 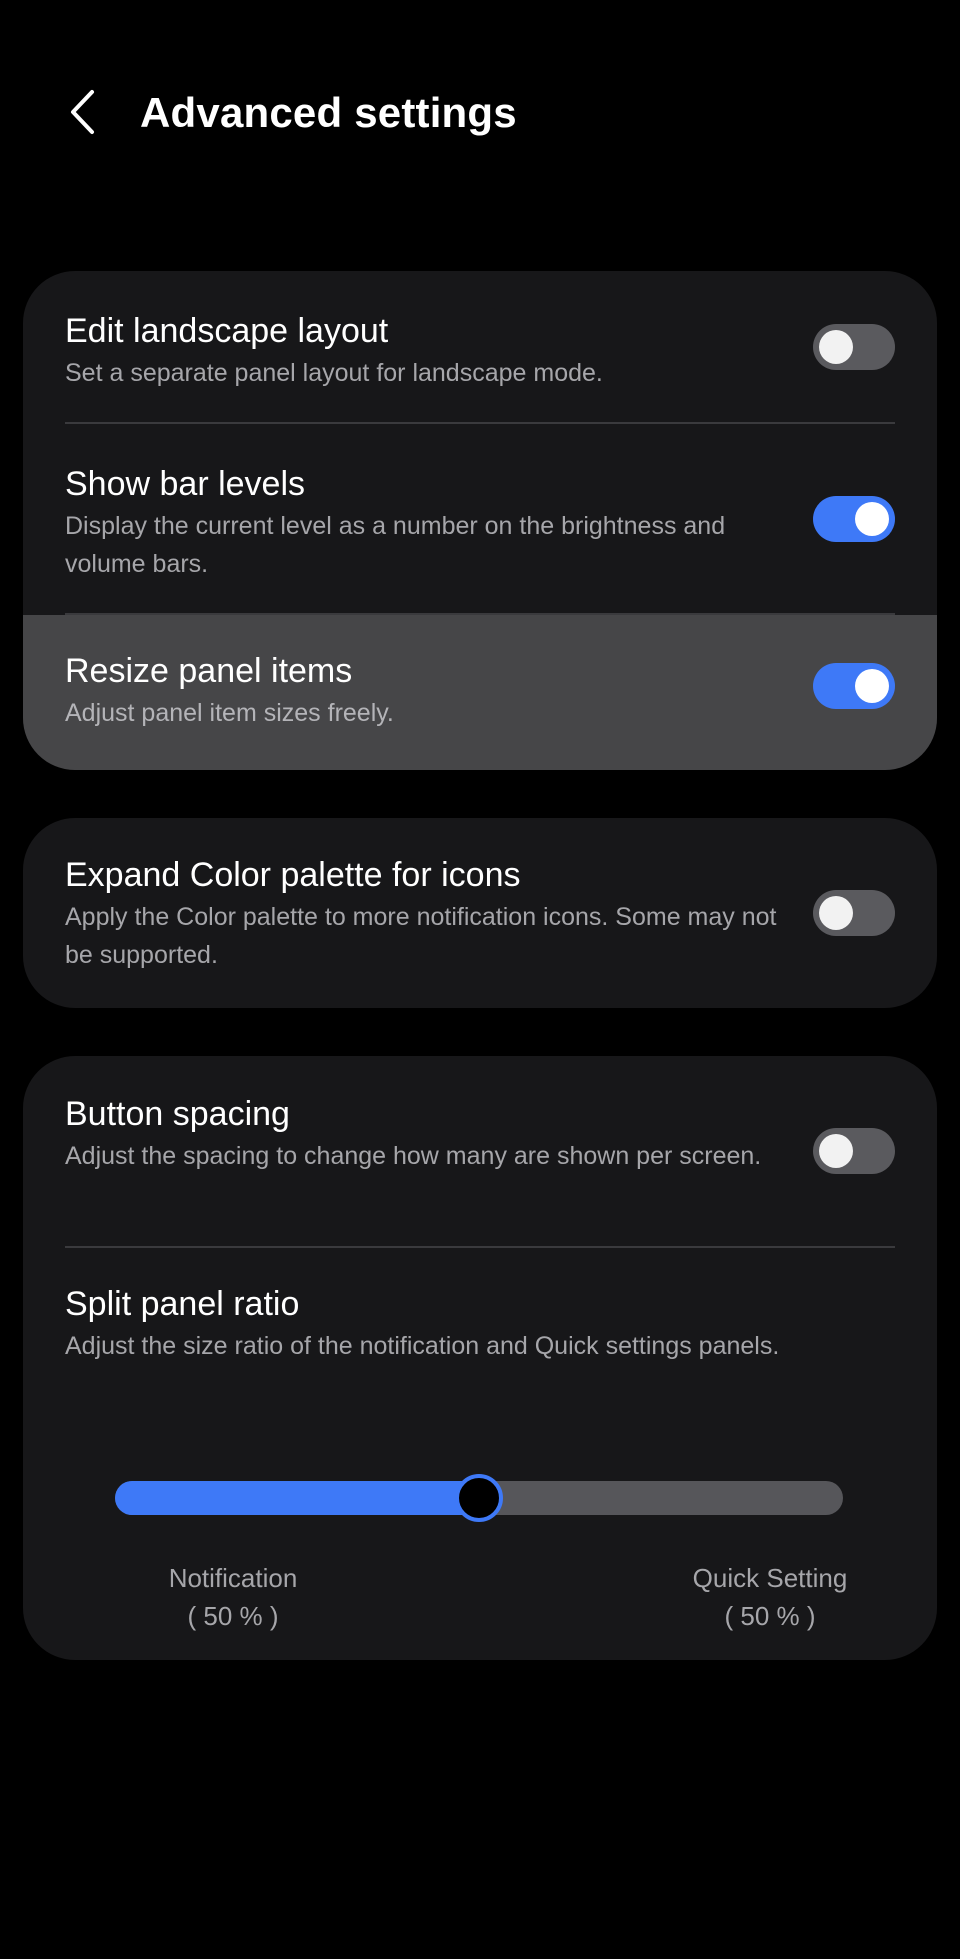 What do you see at coordinates (177, 1114) in the screenshot?
I see `setting-title: Button spacing` at bounding box center [177, 1114].